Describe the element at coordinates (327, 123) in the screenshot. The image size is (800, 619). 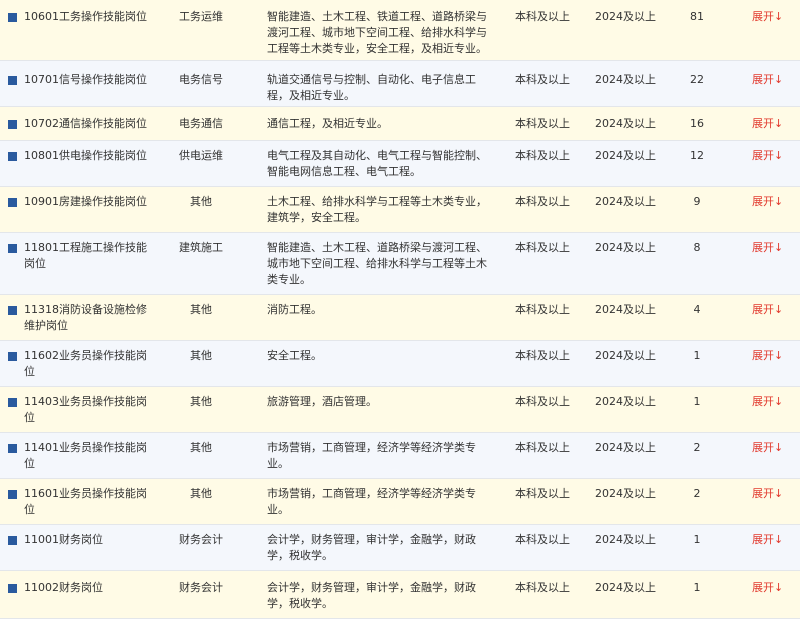
I see `major-requirement: 通信工程，及相近专业。` at that location.